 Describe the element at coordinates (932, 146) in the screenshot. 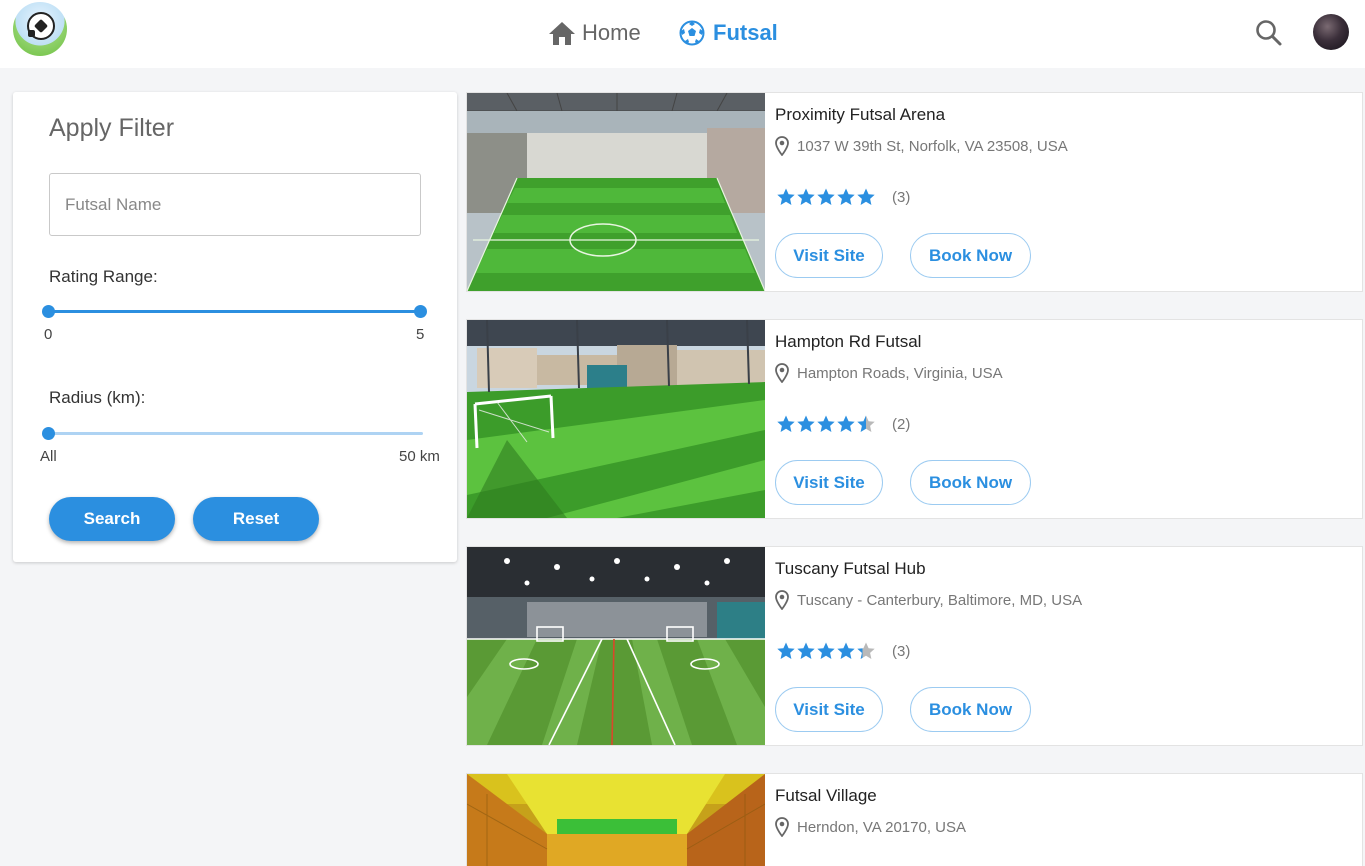

I see `futsal-address-text: 1037 W 39th St, Norfolk, VA 23508, USA` at that location.